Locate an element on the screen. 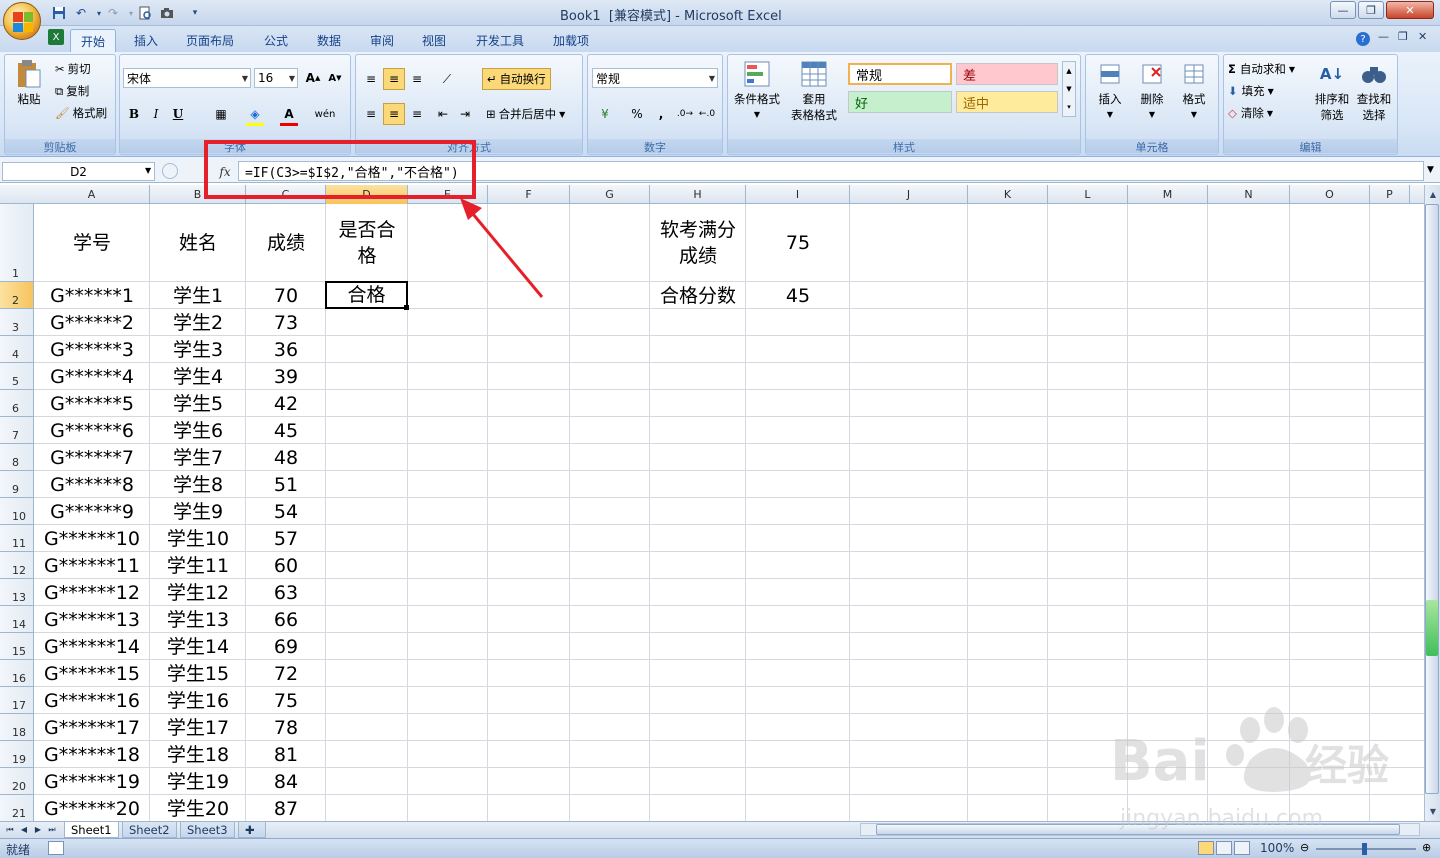  row-header-6: 6 is located at coordinates (17, 403).